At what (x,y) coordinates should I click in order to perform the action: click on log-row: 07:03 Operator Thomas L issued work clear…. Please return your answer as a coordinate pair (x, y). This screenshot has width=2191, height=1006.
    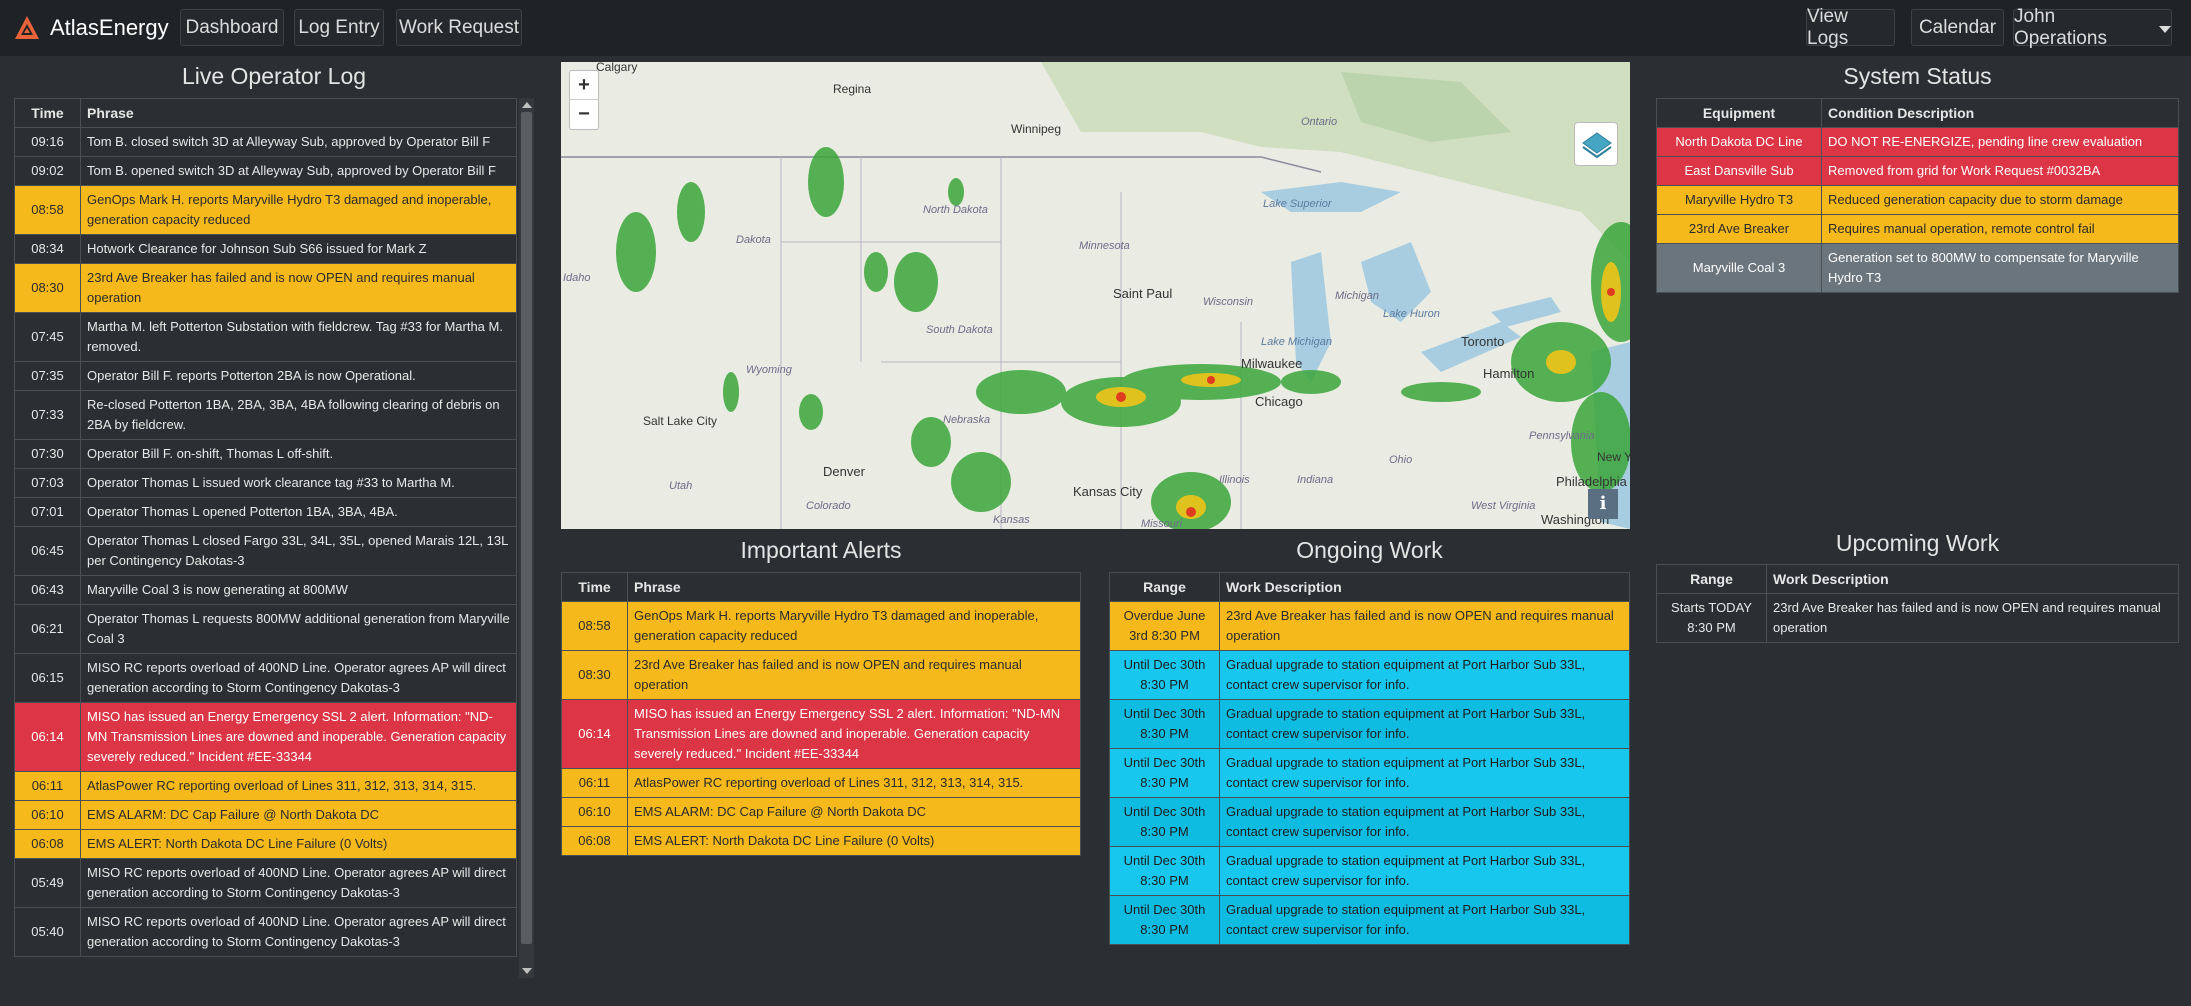
    Looking at the image, I should click on (265, 483).